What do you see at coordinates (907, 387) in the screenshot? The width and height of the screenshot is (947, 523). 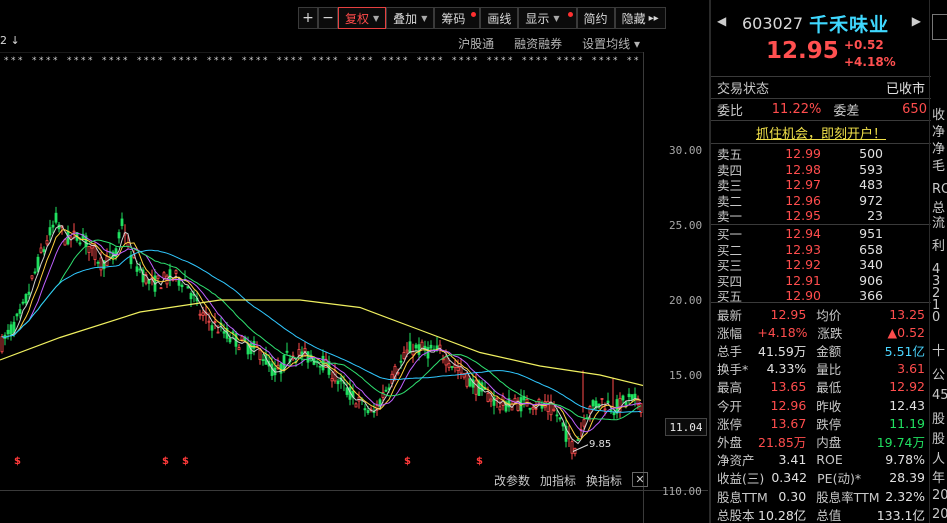 I see `stat-value: 12.92` at bounding box center [907, 387].